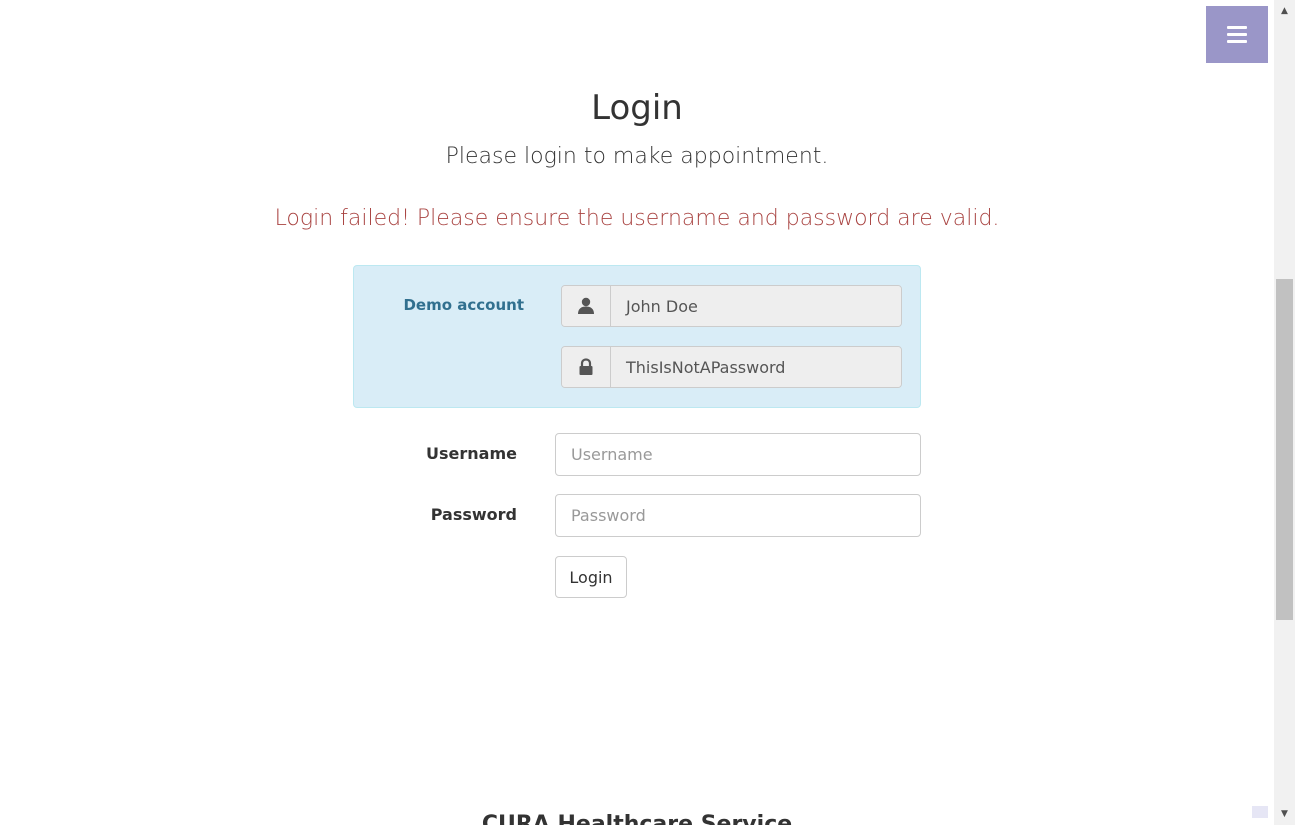  I want to click on user-icon, so click(586, 306).